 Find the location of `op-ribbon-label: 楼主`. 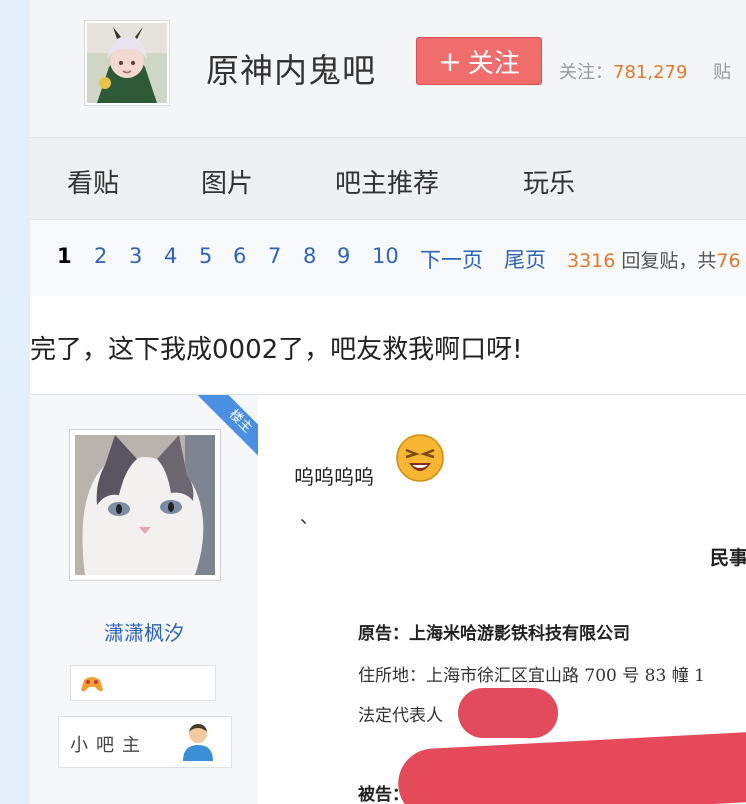

op-ribbon-label: 楼主 is located at coordinates (227, 426).